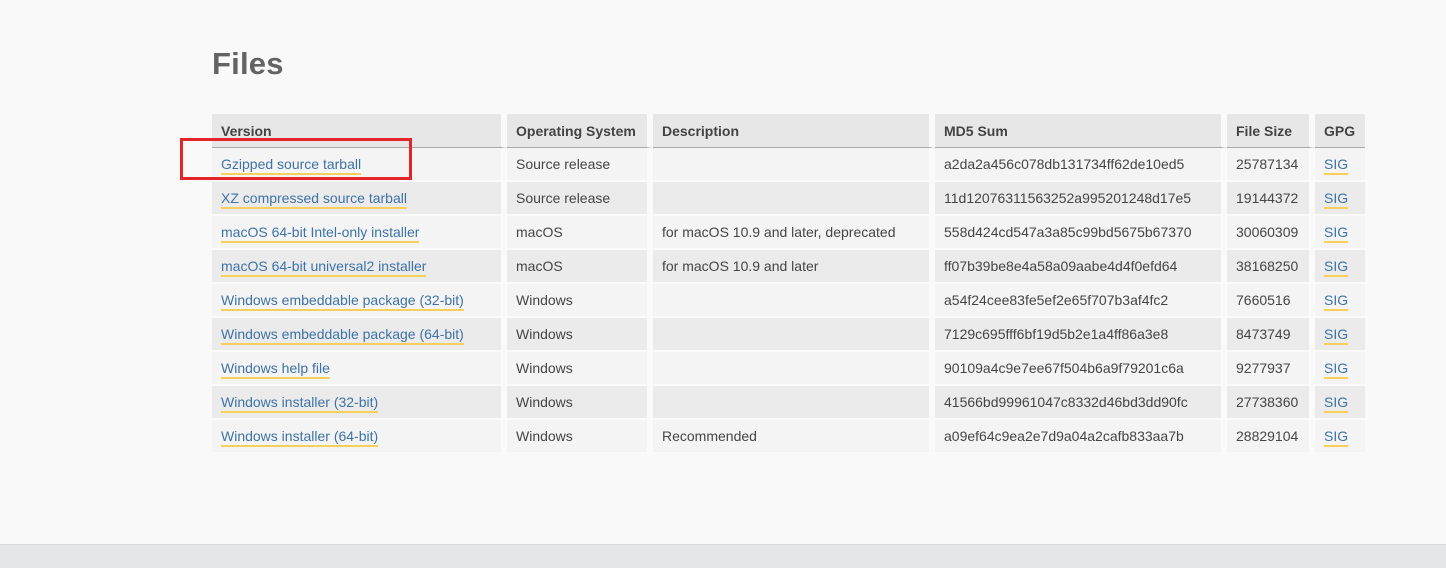 This screenshot has width=1446, height=568. I want to click on file-link: macOS 64-bit Intel-only installer, so click(320, 233).